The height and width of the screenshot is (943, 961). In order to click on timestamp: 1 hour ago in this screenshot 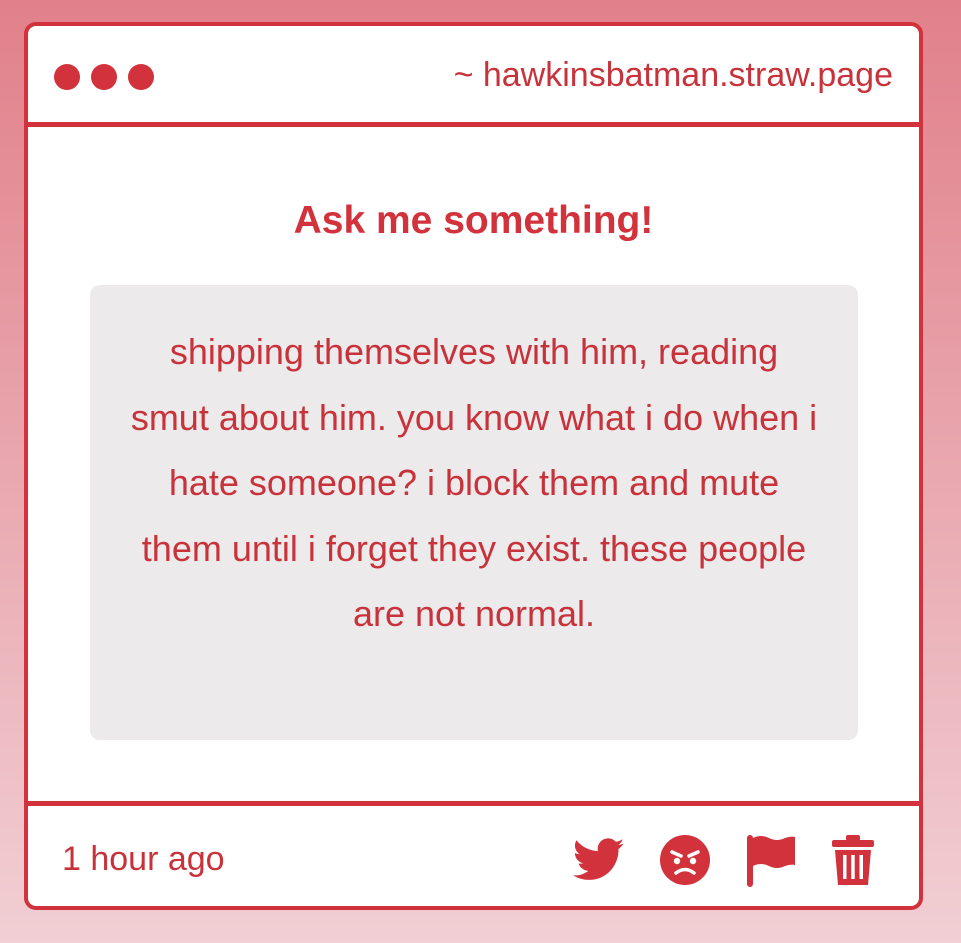, I will do `click(143, 859)`.